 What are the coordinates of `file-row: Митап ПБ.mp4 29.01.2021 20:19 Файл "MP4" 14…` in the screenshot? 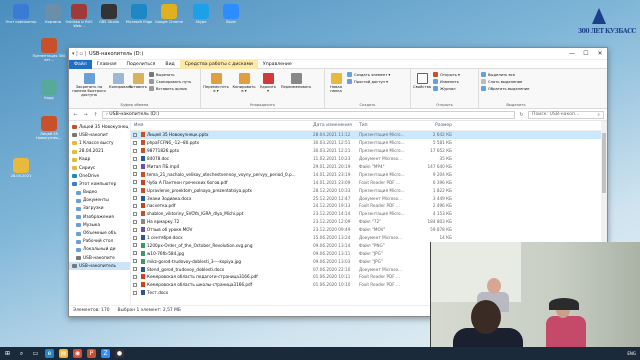 It's located at (369, 167).